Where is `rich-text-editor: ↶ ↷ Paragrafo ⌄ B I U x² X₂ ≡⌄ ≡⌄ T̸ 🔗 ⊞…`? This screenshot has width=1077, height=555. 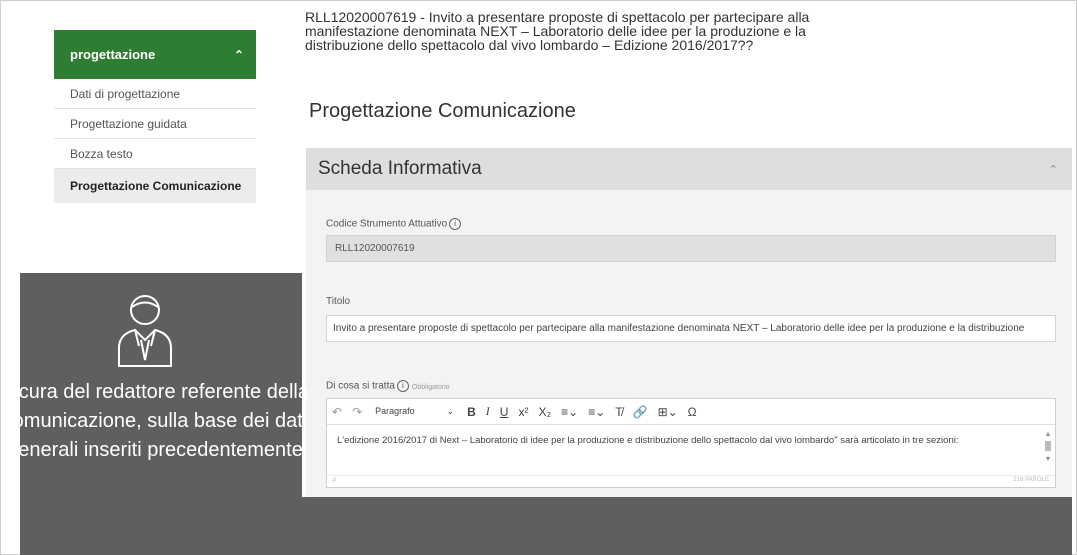
rich-text-editor: ↶ ↷ Paragrafo ⌄ B I U x² X₂ ≡⌄ ≡⌄ T̸ 🔗 ⊞… is located at coordinates (691, 443).